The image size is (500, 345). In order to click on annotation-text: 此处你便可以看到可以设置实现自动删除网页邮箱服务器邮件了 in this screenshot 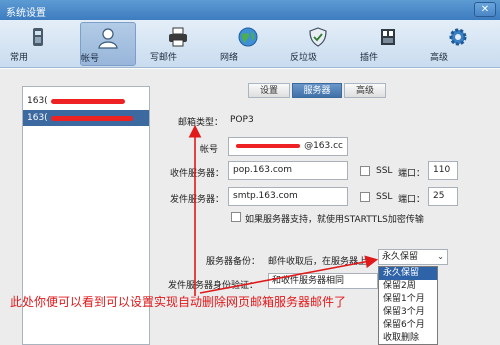, I will do `click(178, 302)`.